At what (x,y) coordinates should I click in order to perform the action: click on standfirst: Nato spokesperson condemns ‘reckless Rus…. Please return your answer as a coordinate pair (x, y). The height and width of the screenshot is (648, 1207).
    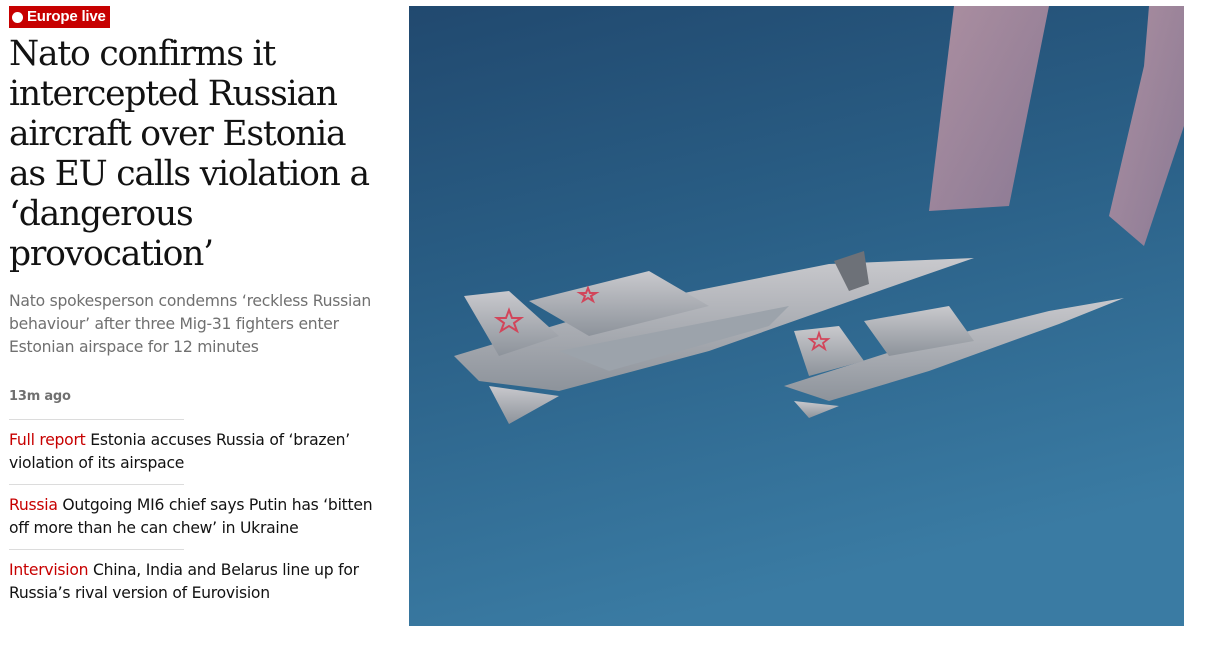
    Looking at the image, I should click on (190, 324).